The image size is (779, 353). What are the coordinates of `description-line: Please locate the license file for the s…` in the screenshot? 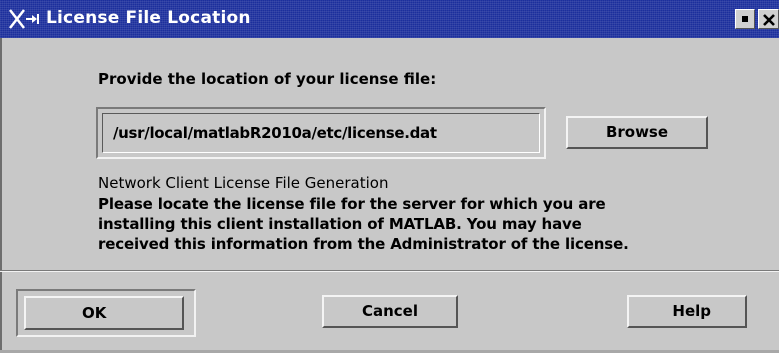 It's located at (352, 204).